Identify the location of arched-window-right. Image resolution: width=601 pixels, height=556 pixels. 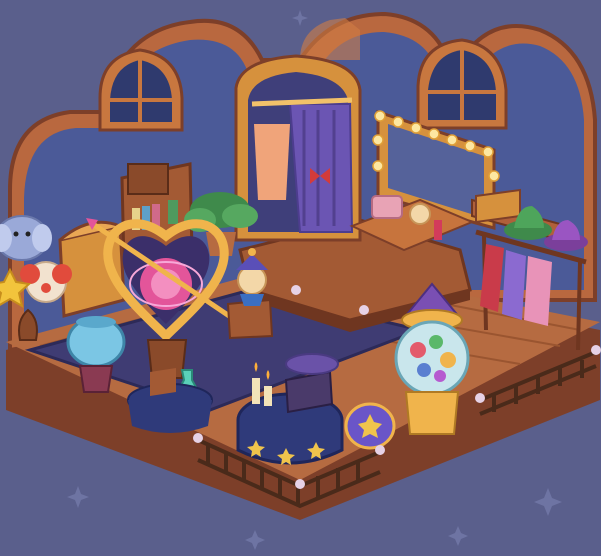
(462, 84).